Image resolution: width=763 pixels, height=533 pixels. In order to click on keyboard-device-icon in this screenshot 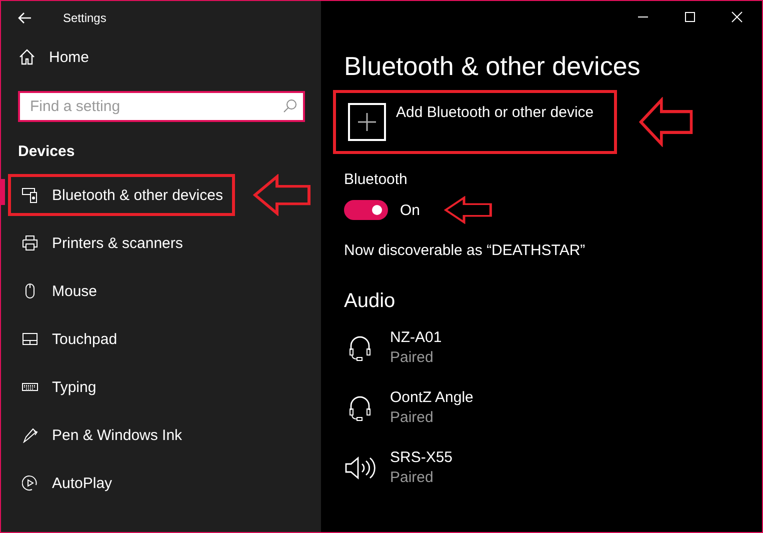, I will do `click(30, 195)`.